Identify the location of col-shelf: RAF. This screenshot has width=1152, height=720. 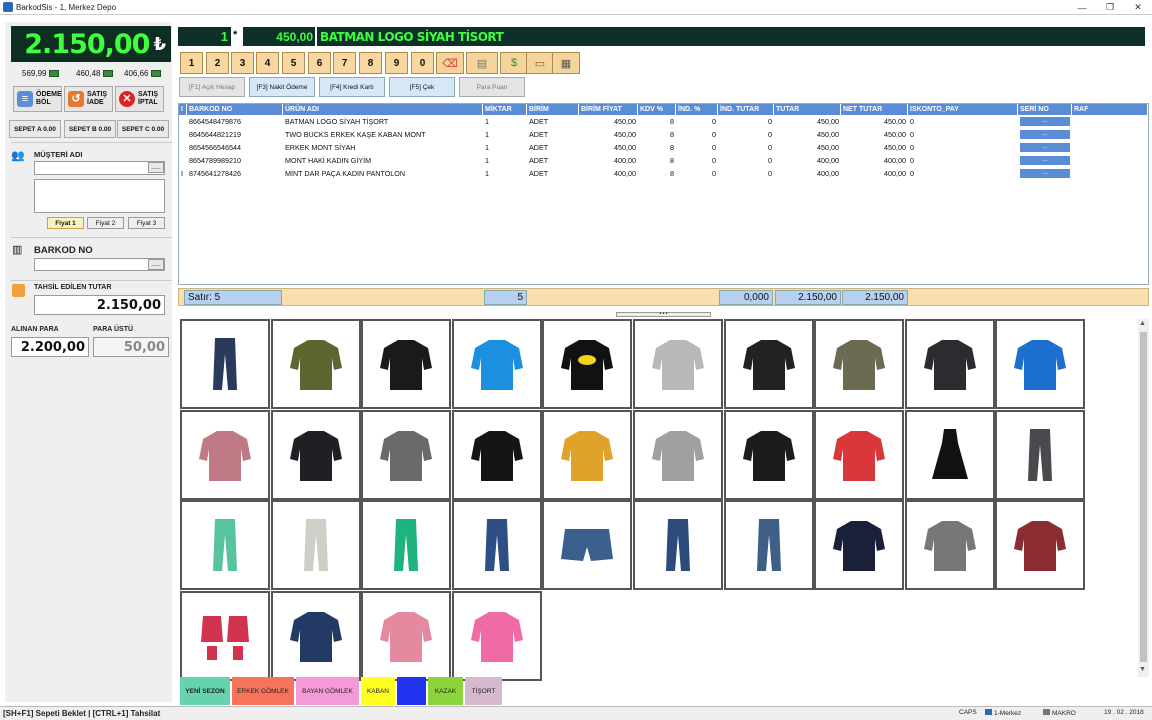
(1110, 109).